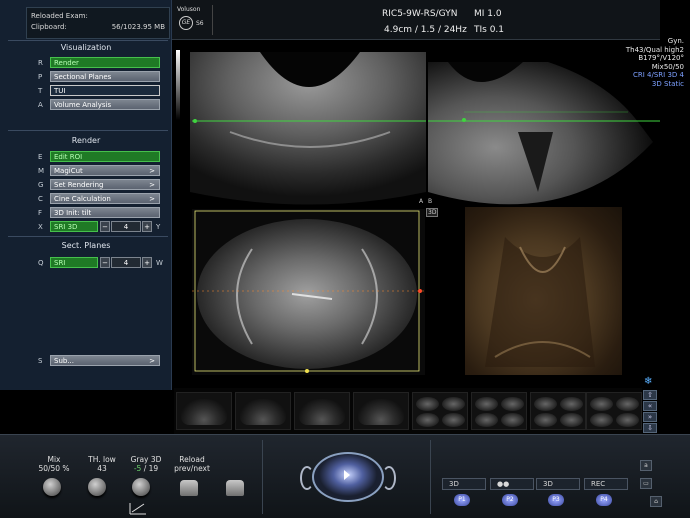 The image size is (690, 518). What do you see at coordinates (178, 85) in the screenshot?
I see `gray-scale-bar` at bounding box center [178, 85].